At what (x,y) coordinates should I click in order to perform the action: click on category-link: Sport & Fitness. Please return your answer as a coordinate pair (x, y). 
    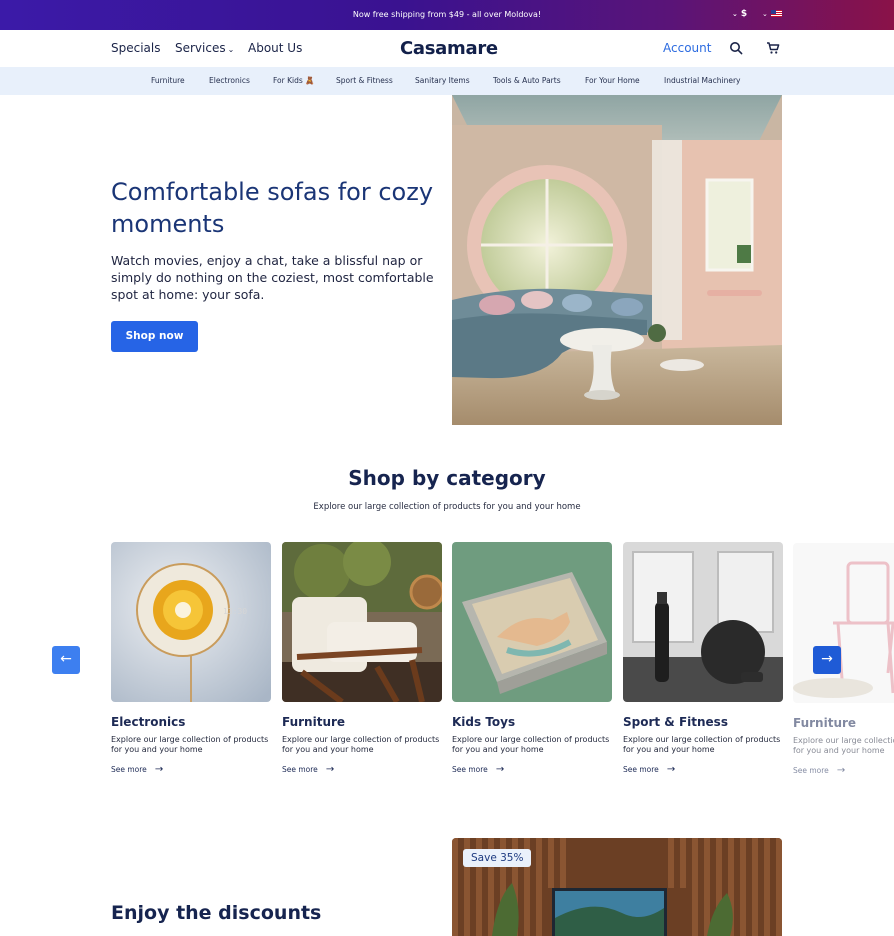
    Looking at the image, I should click on (364, 80).